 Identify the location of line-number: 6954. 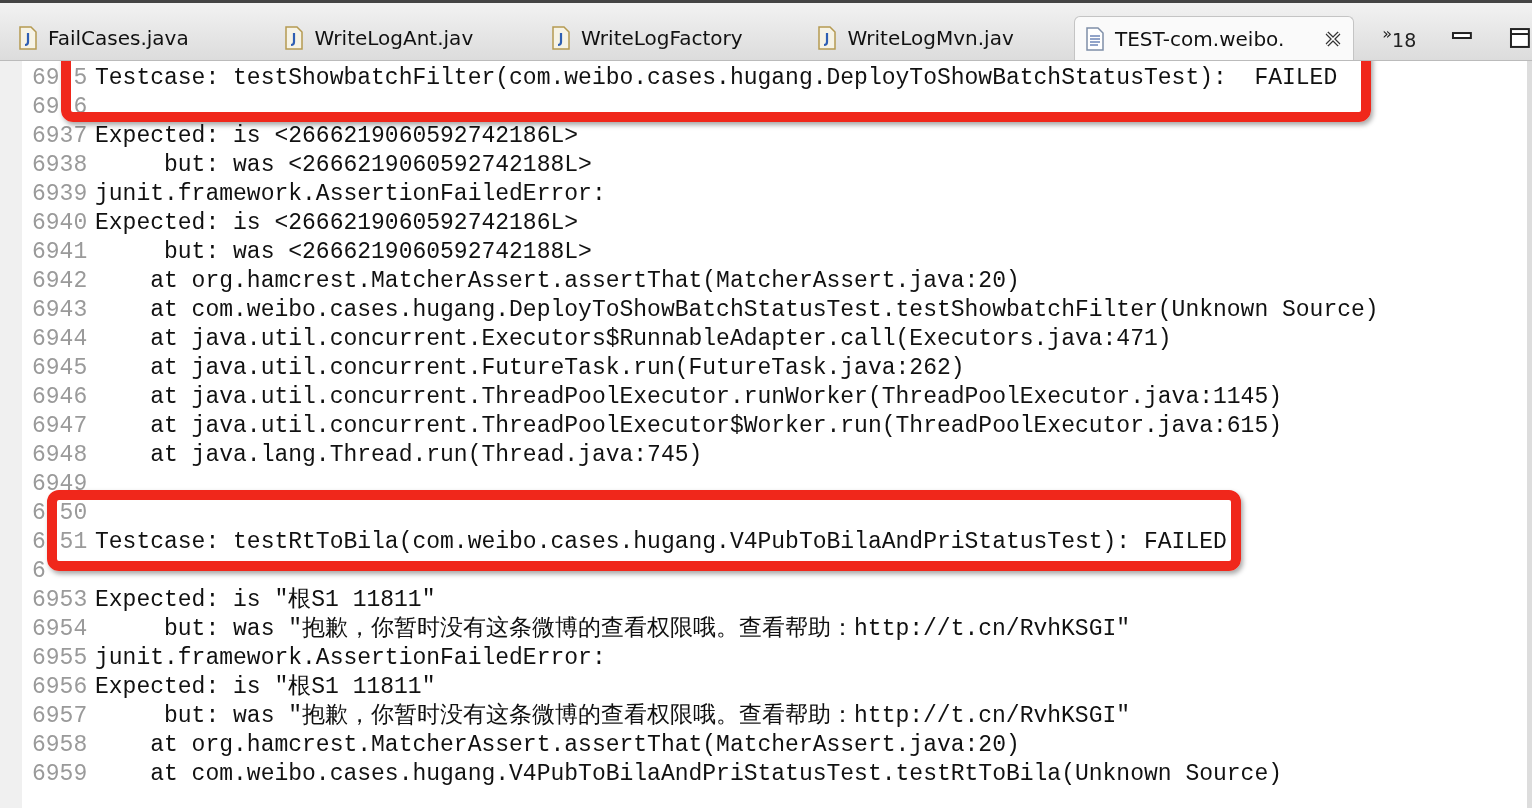
(60, 629).